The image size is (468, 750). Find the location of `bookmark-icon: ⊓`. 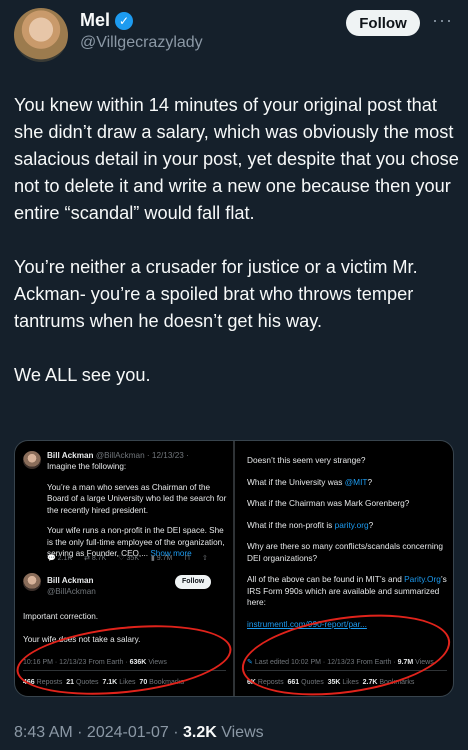

bookmark-icon: ⊓ is located at coordinates (186, 559).